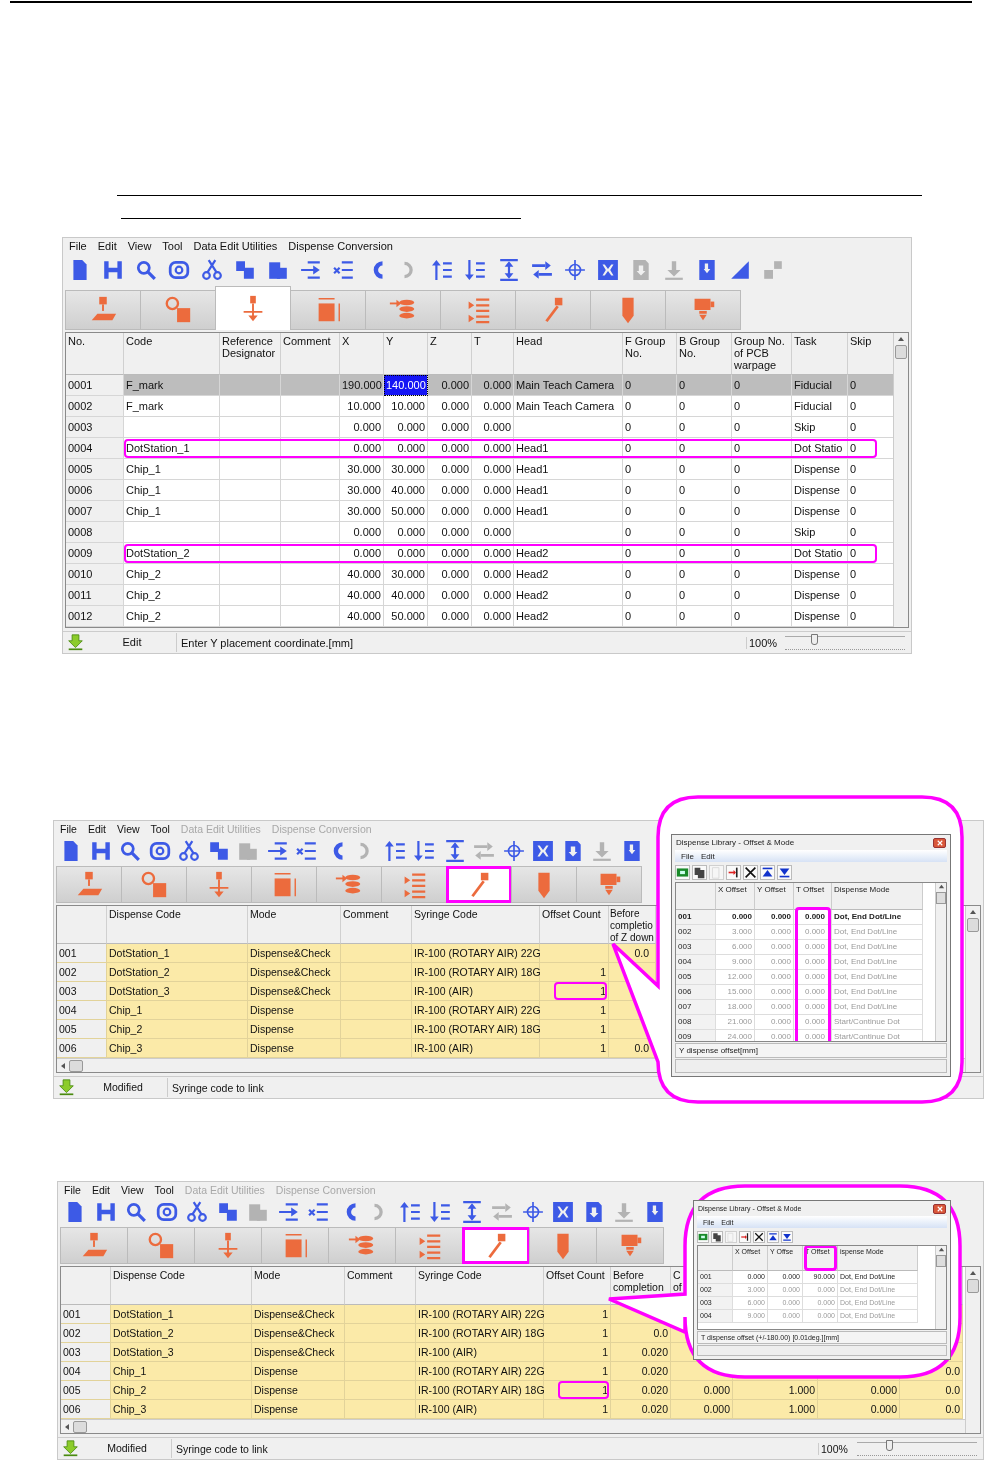 The width and height of the screenshot is (984, 1468). I want to click on triangle-icon, so click(740, 270).